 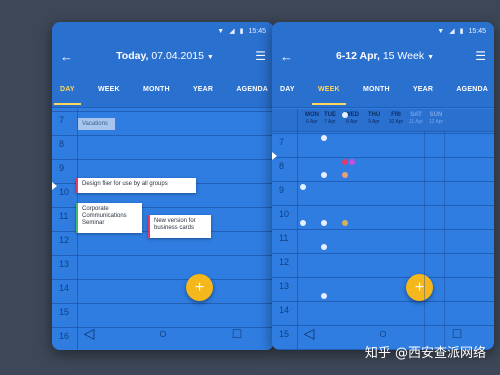 I want to click on hour-label: 7, so click(x=62, y=120).